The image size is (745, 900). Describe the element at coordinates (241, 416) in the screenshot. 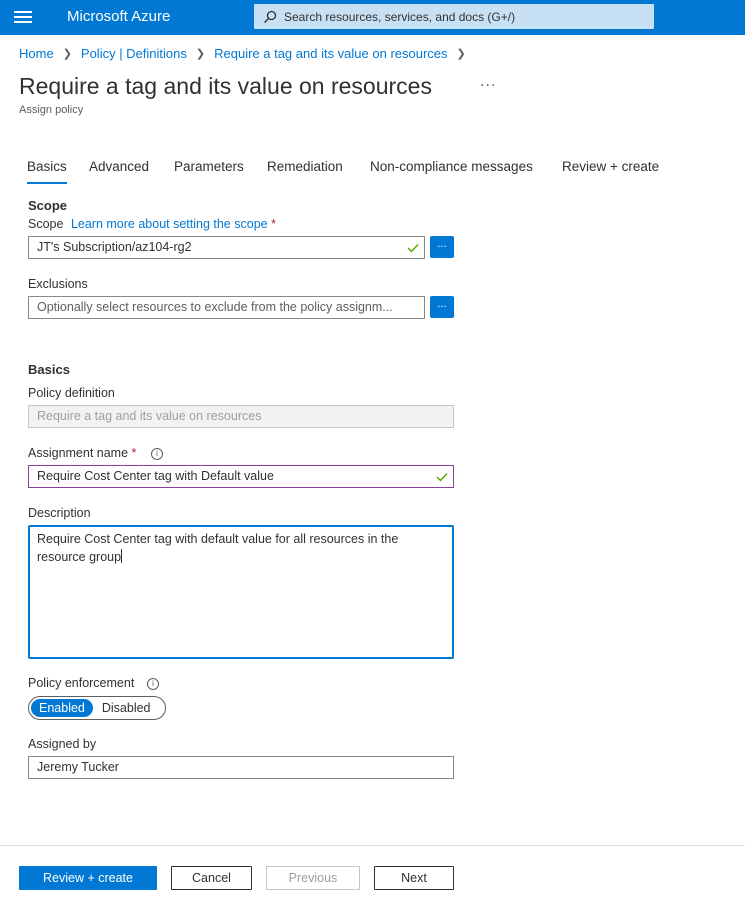

I see `policy-definition-field: Require a tag and its value on resources` at that location.